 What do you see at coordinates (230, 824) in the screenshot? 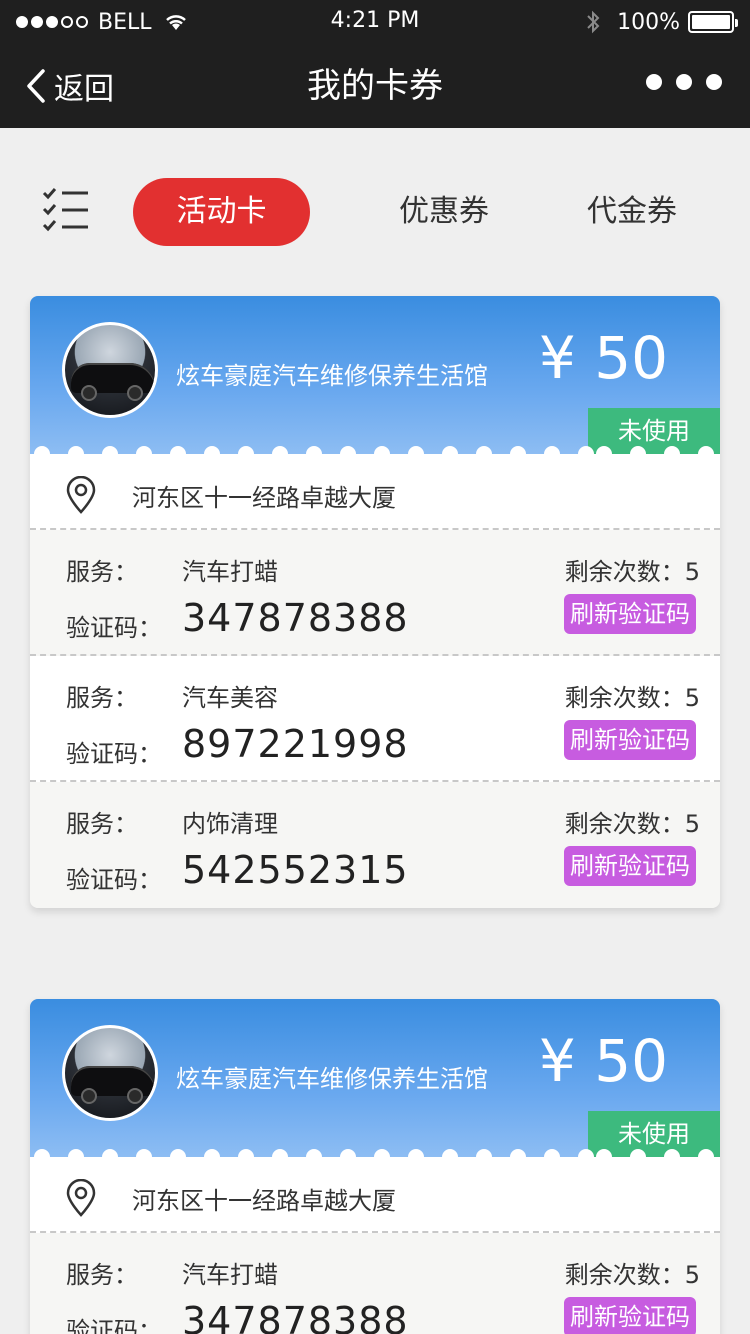
I see `service-name: 内饰清理` at bounding box center [230, 824].